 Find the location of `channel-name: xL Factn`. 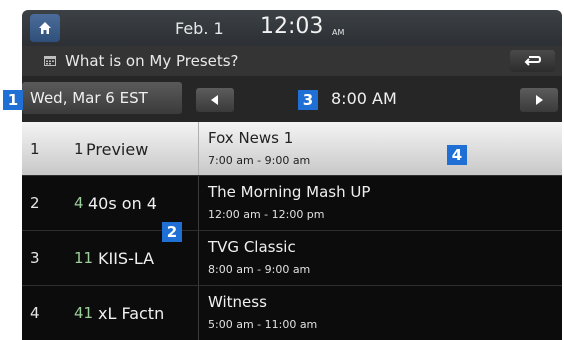

channel-name: xL Factn is located at coordinates (131, 313).